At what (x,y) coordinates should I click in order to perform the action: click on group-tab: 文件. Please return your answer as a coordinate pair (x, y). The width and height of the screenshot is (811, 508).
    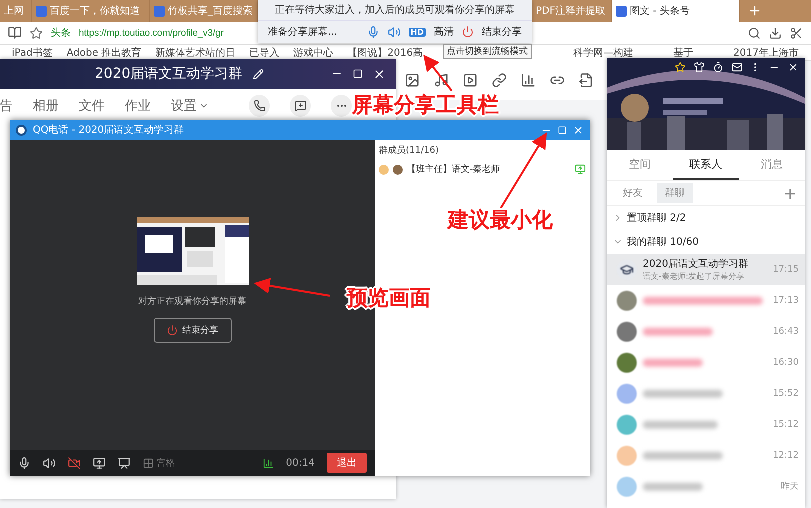
    Looking at the image, I should click on (92, 106).